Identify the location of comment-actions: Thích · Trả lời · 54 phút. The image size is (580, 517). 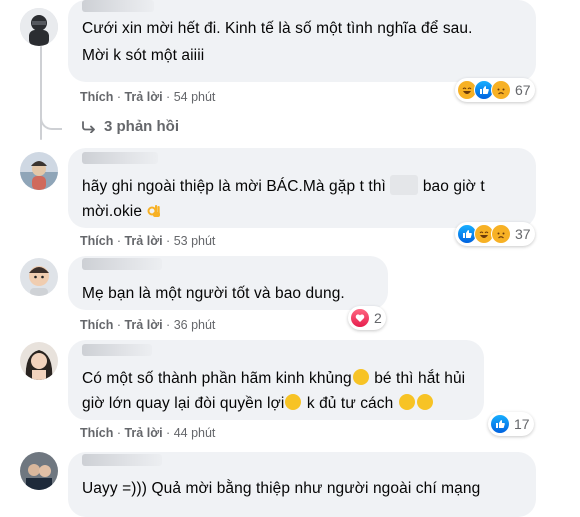
(147, 97).